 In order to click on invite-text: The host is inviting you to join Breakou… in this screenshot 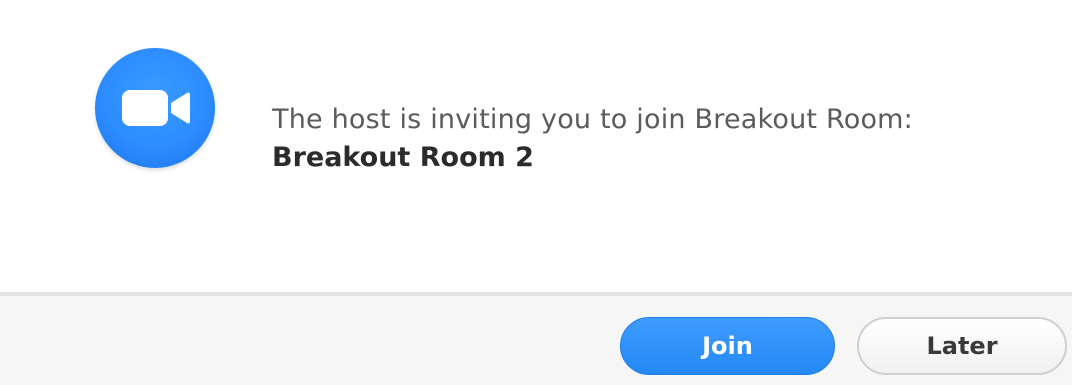, I will do `click(592, 119)`.